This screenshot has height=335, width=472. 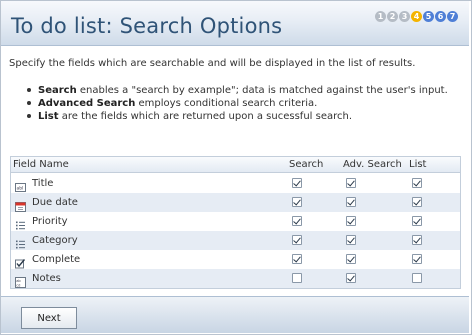 I want to click on step-2-indicator: 2, so click(x=392, y=16).